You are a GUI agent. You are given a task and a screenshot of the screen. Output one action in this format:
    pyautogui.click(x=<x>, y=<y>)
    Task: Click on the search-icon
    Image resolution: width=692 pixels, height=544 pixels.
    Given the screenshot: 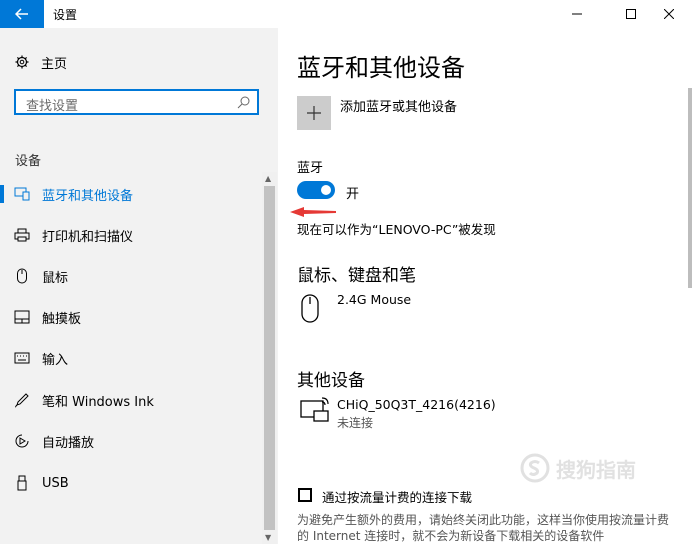 What is the action you would take?
    pyautogui.click(x=243, y=102)
    